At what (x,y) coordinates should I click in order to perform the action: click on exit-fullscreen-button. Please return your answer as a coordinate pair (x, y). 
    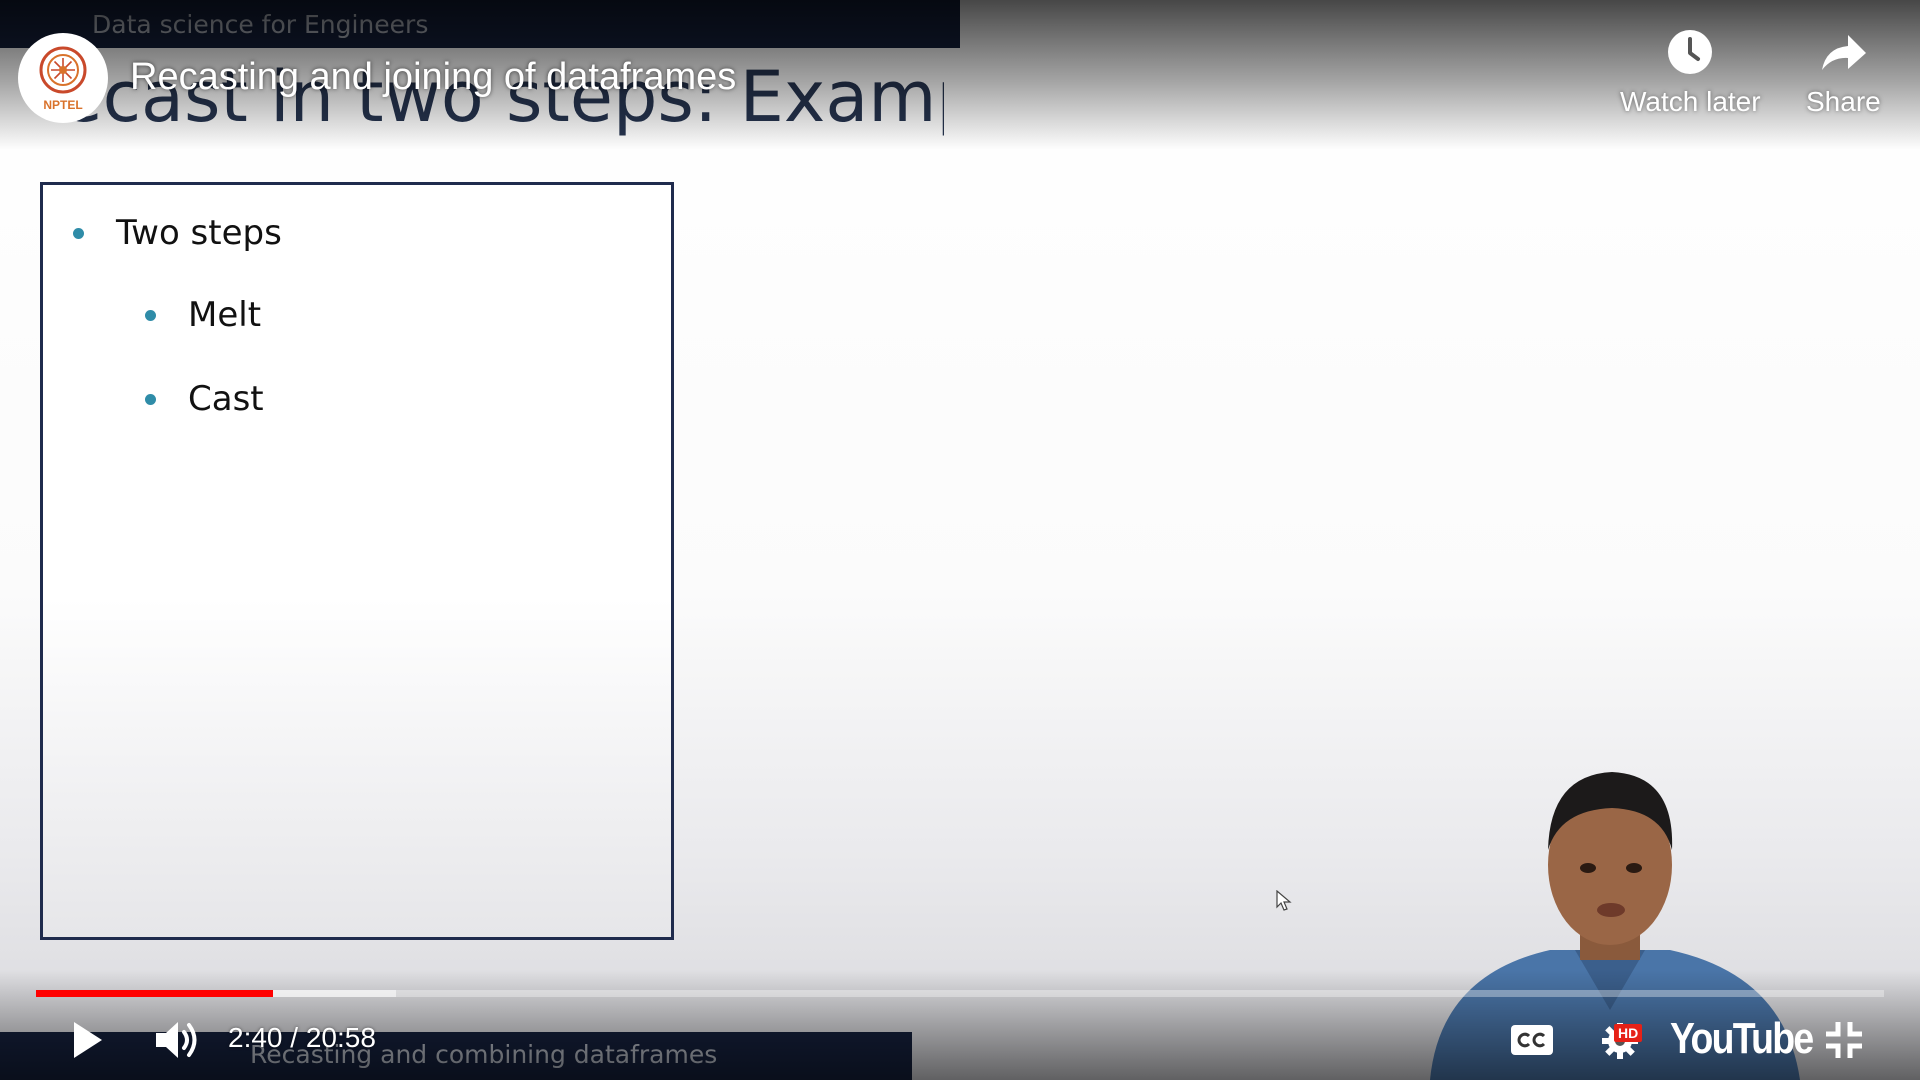
    Looking at the image, I should click on (1844, 1040).